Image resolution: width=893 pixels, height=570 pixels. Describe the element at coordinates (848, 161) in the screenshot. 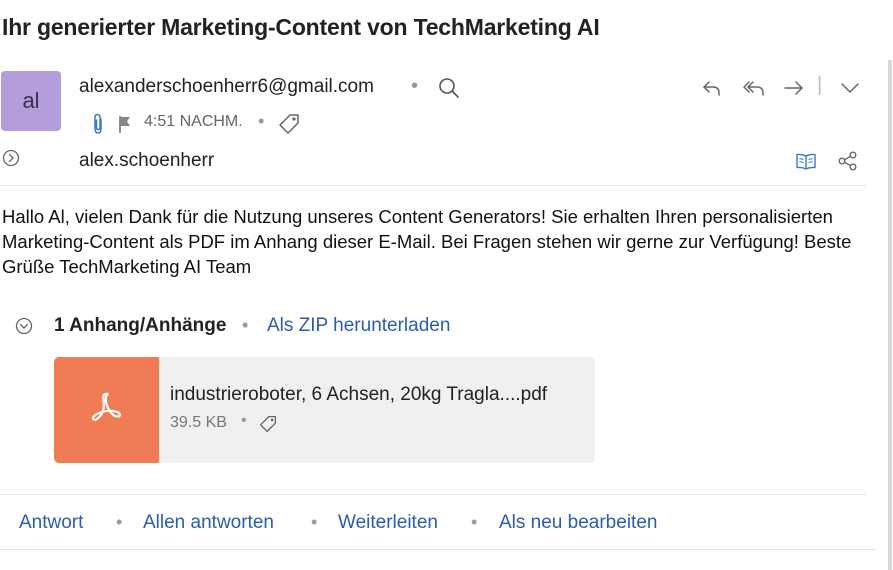

I see `share-icon` at that location.